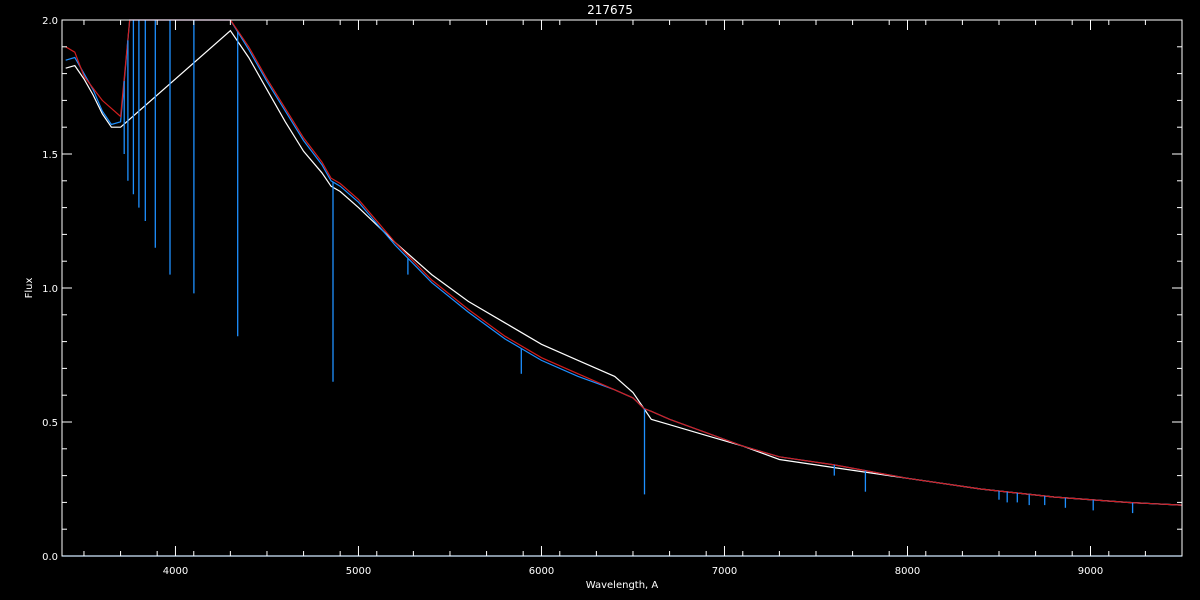  I want to click on y-tick-label: 1.5, so click(50, 155).